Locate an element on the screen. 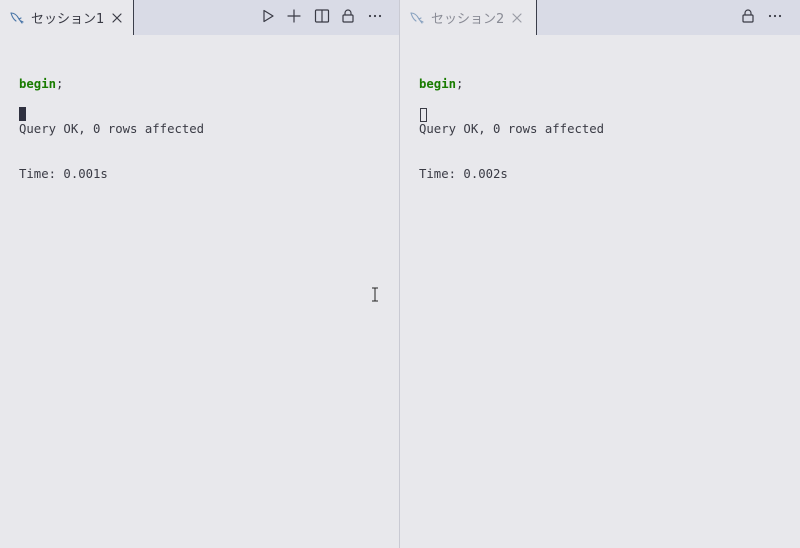  run-triangle-icon is located at coordinates (268, 18).